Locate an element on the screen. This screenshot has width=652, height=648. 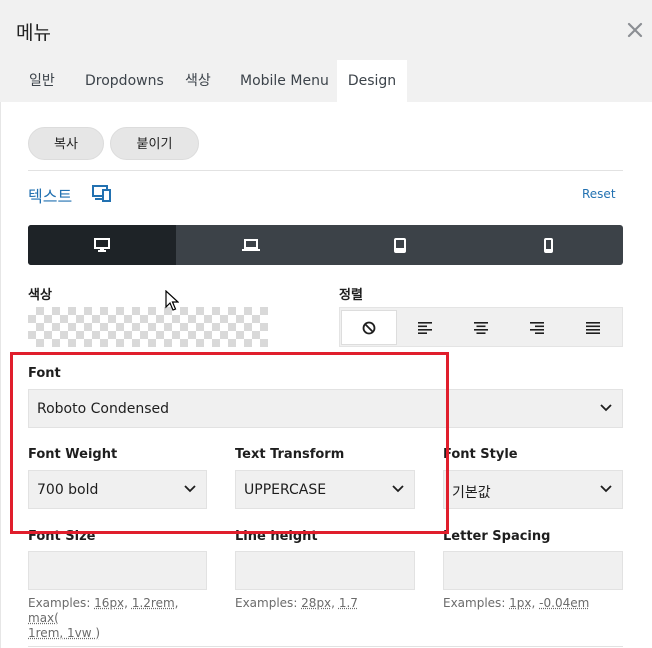
tablet-icon is located at coordinates (399, 245).